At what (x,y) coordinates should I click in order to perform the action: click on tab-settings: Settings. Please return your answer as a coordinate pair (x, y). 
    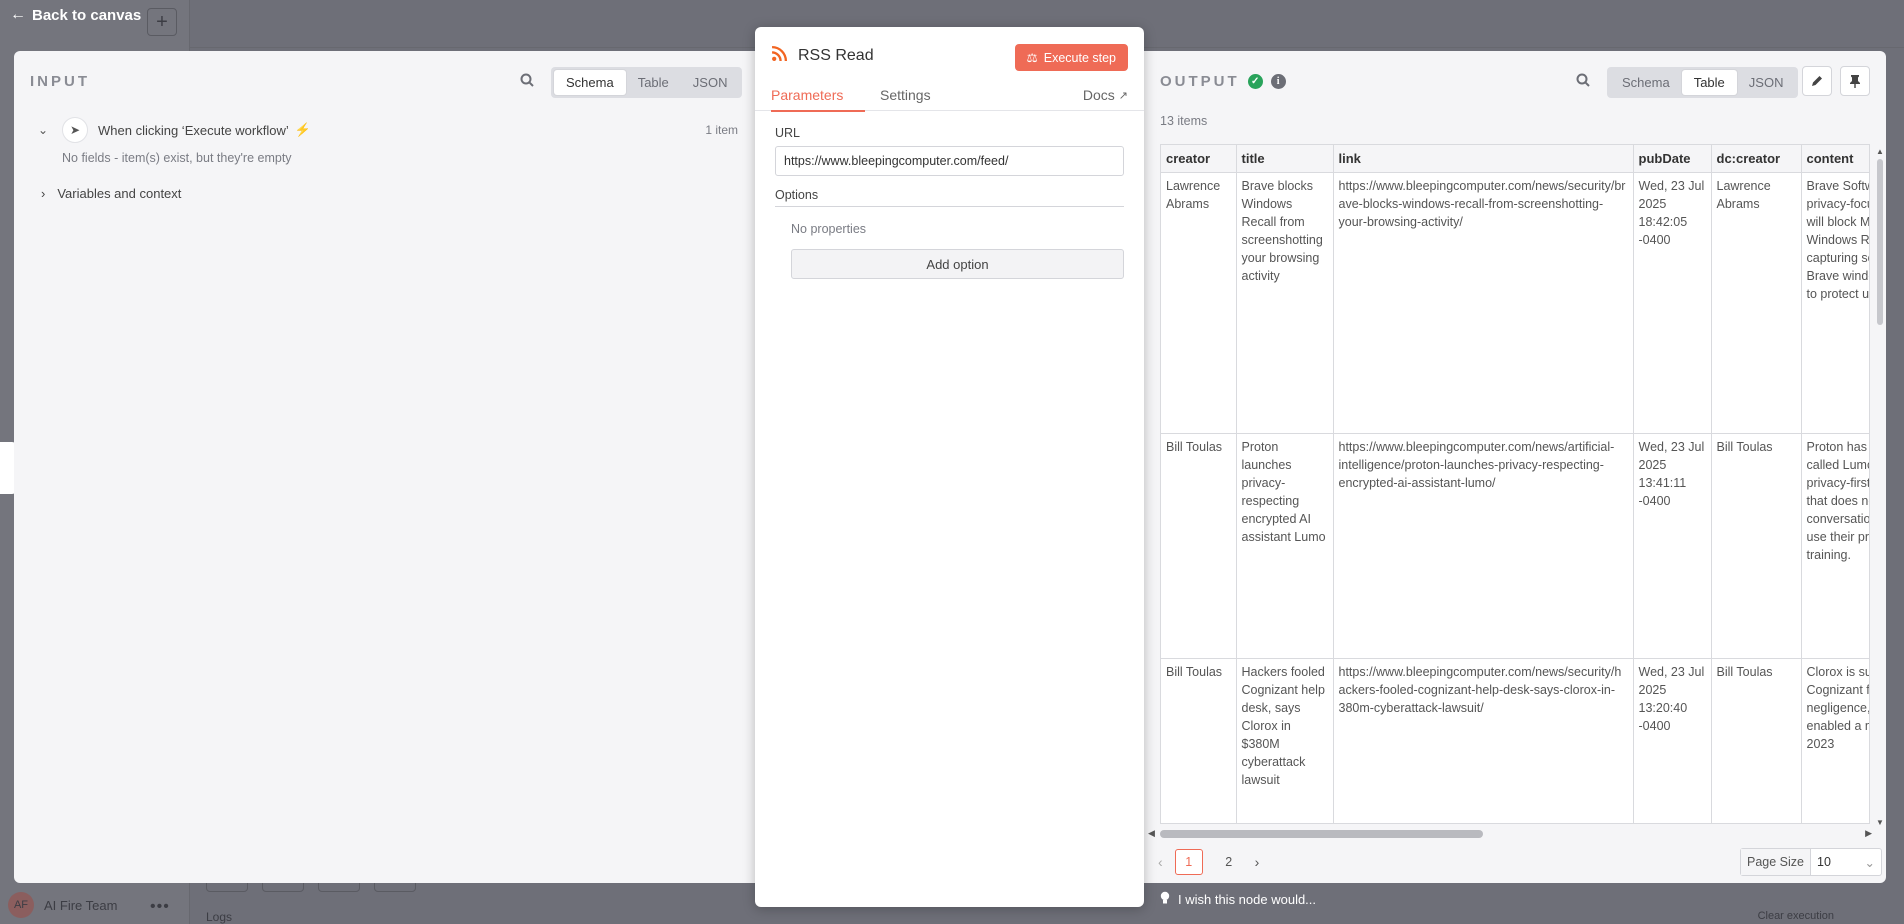
    Looking at the image, I should click on (905, 95).